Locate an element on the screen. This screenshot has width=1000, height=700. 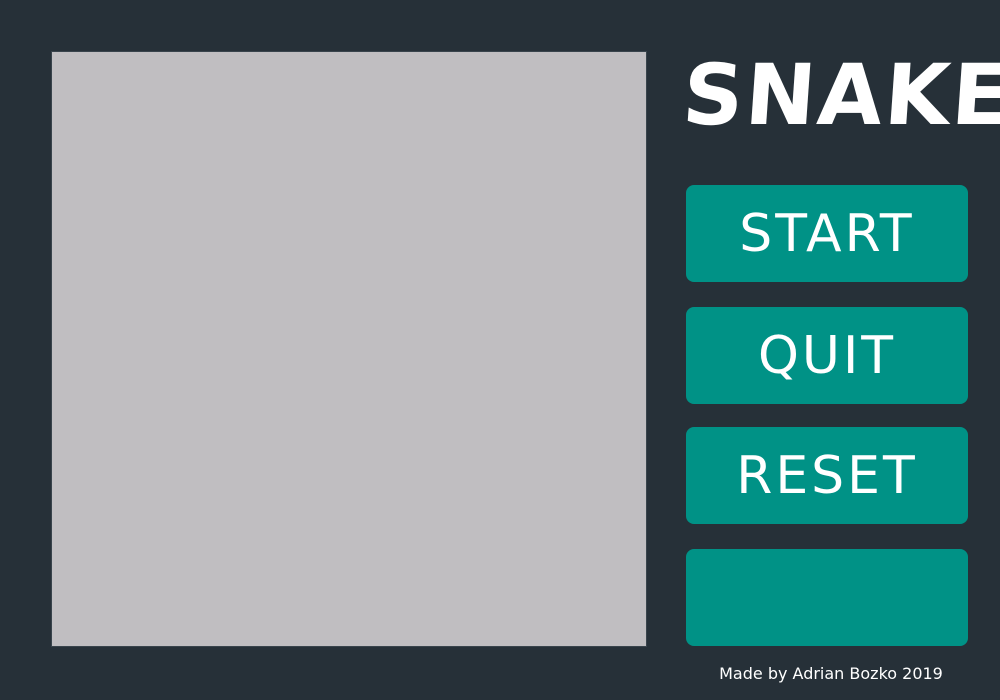
start-button: START is located at coordinates (827, 233).